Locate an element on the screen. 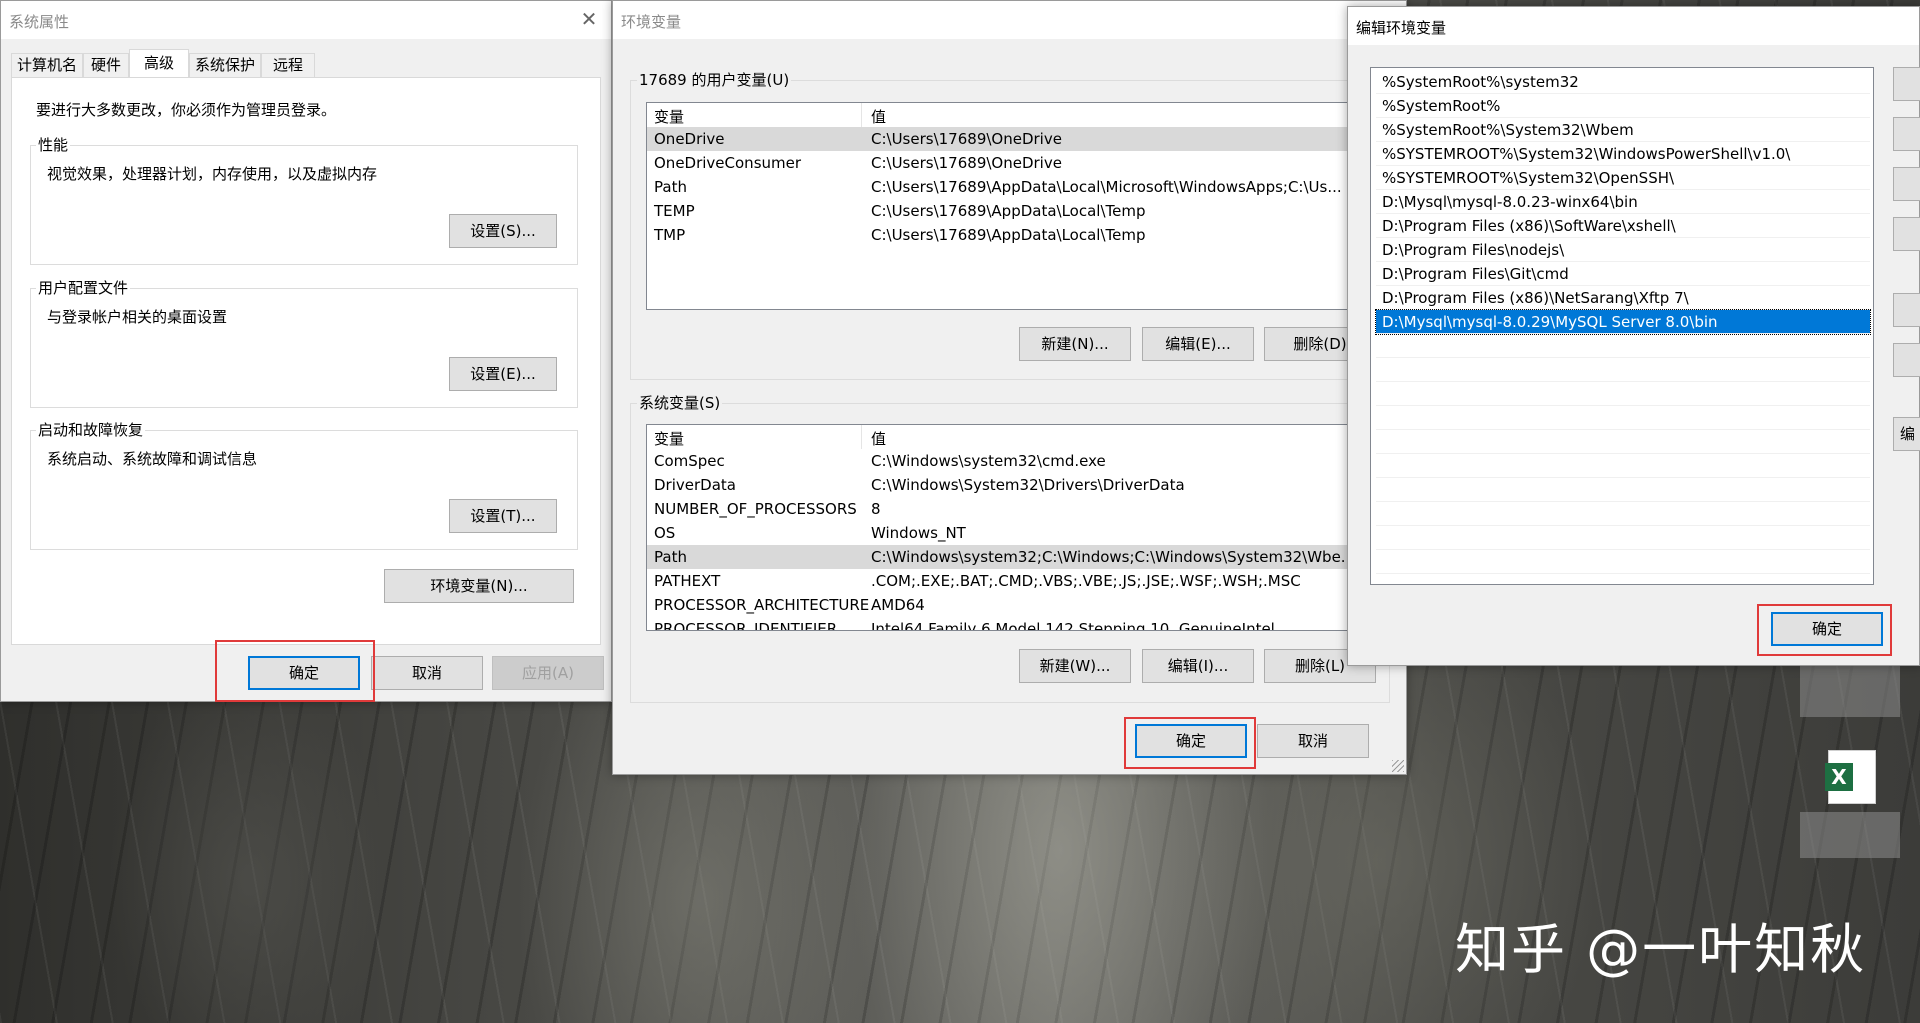 This screenshot has width=1920, height=1023. tab-computer-name: 计算机名 is located at coordinates (47, 65).